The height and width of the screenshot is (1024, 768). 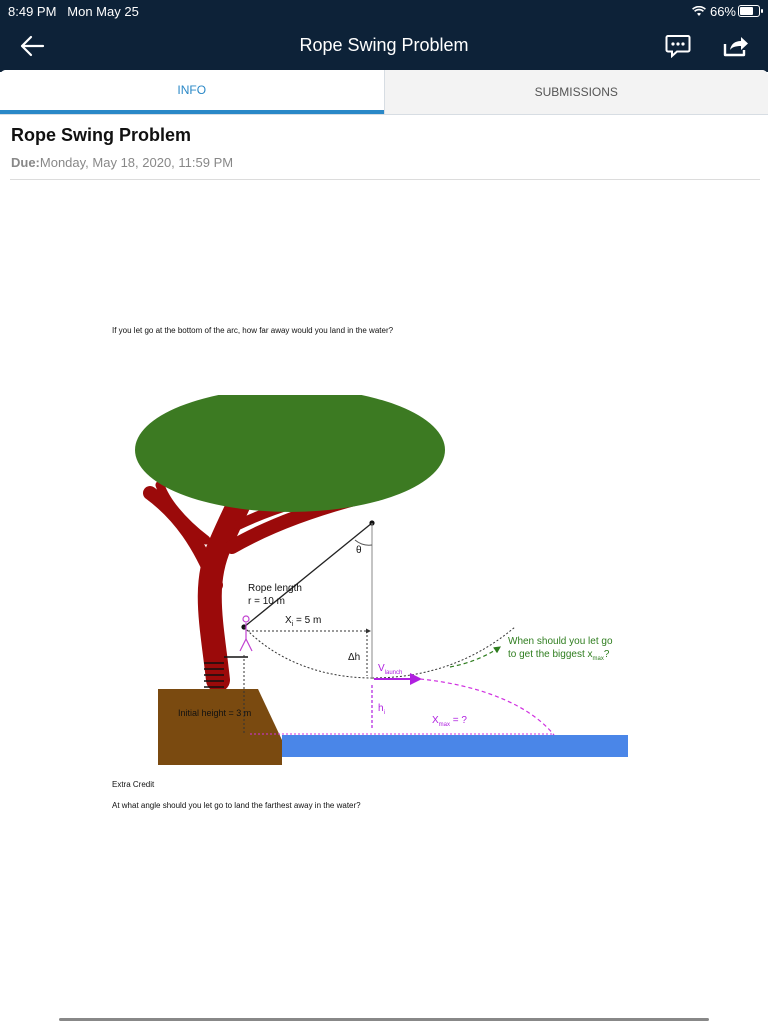 I want to click on water, so click(x=455, y=746).